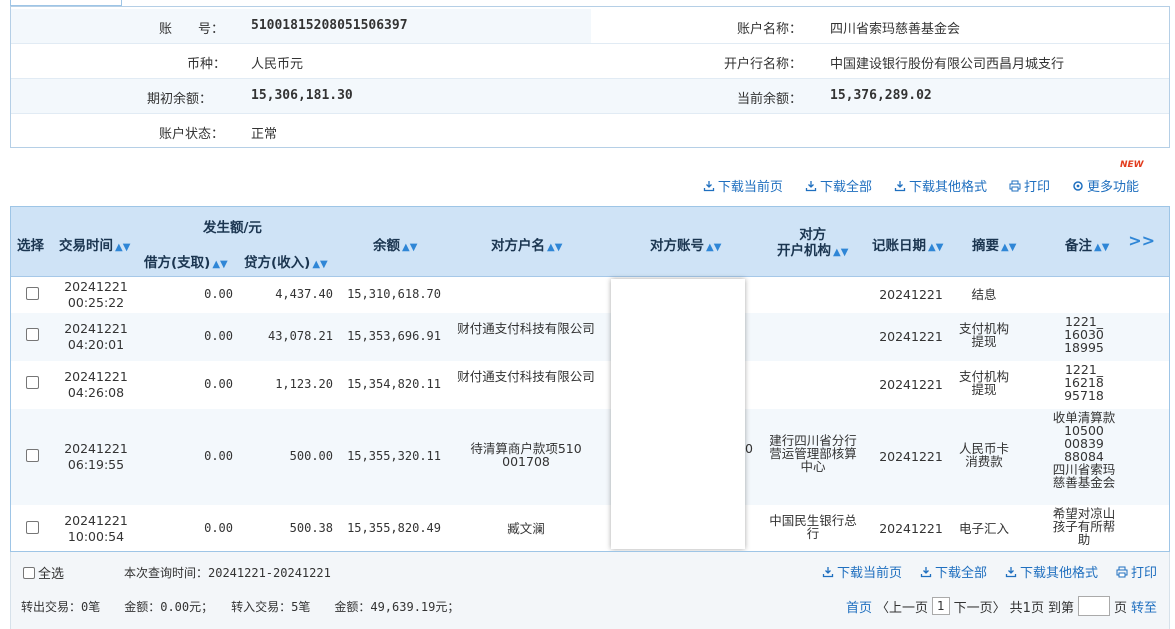 The image size is (1175, 629). Describe the element at coordinates (227, 573) in the screenshot. I see `query-time: 本次查询时间：20241221-20241221` at that location.